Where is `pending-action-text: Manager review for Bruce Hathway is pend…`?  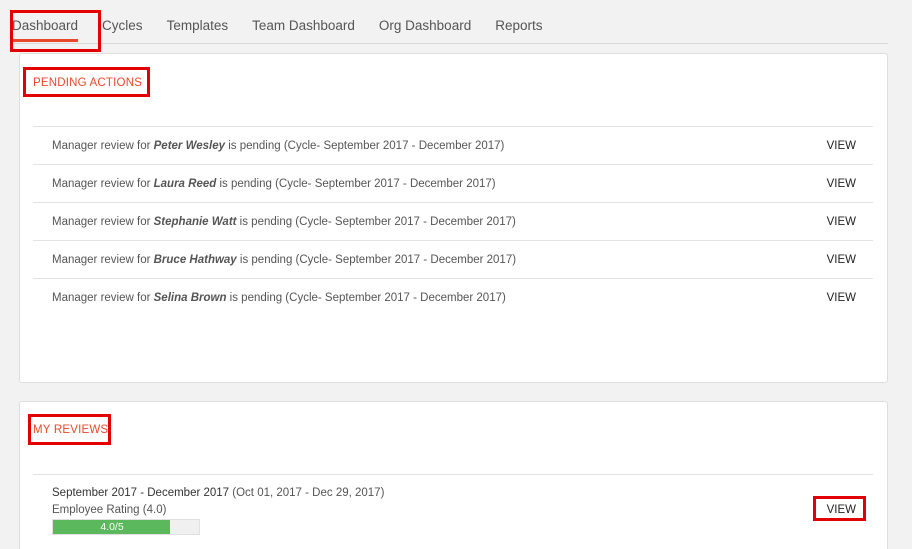
pending-action-text: Manager review for Bruce Hathway is pend… is located at coordinates (284, 259).